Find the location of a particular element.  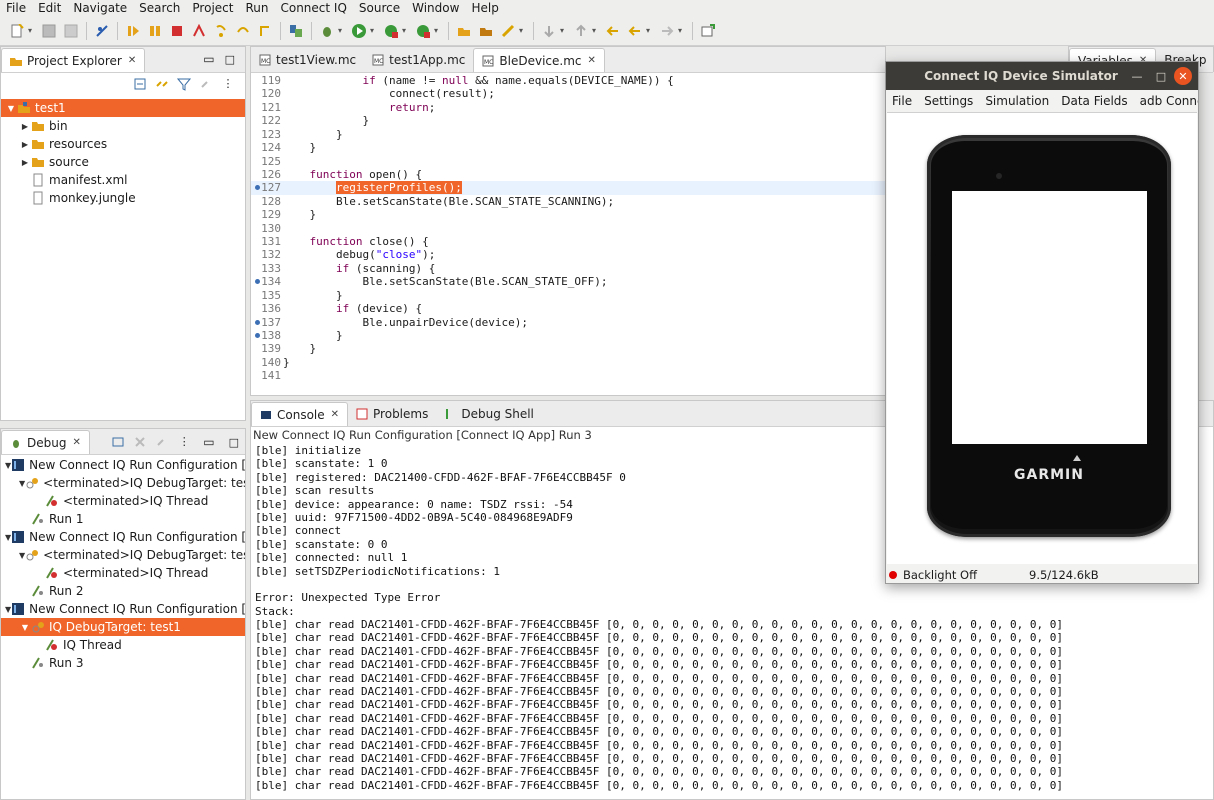

tree-item: Run 3 is located at coordinates (123, 663).